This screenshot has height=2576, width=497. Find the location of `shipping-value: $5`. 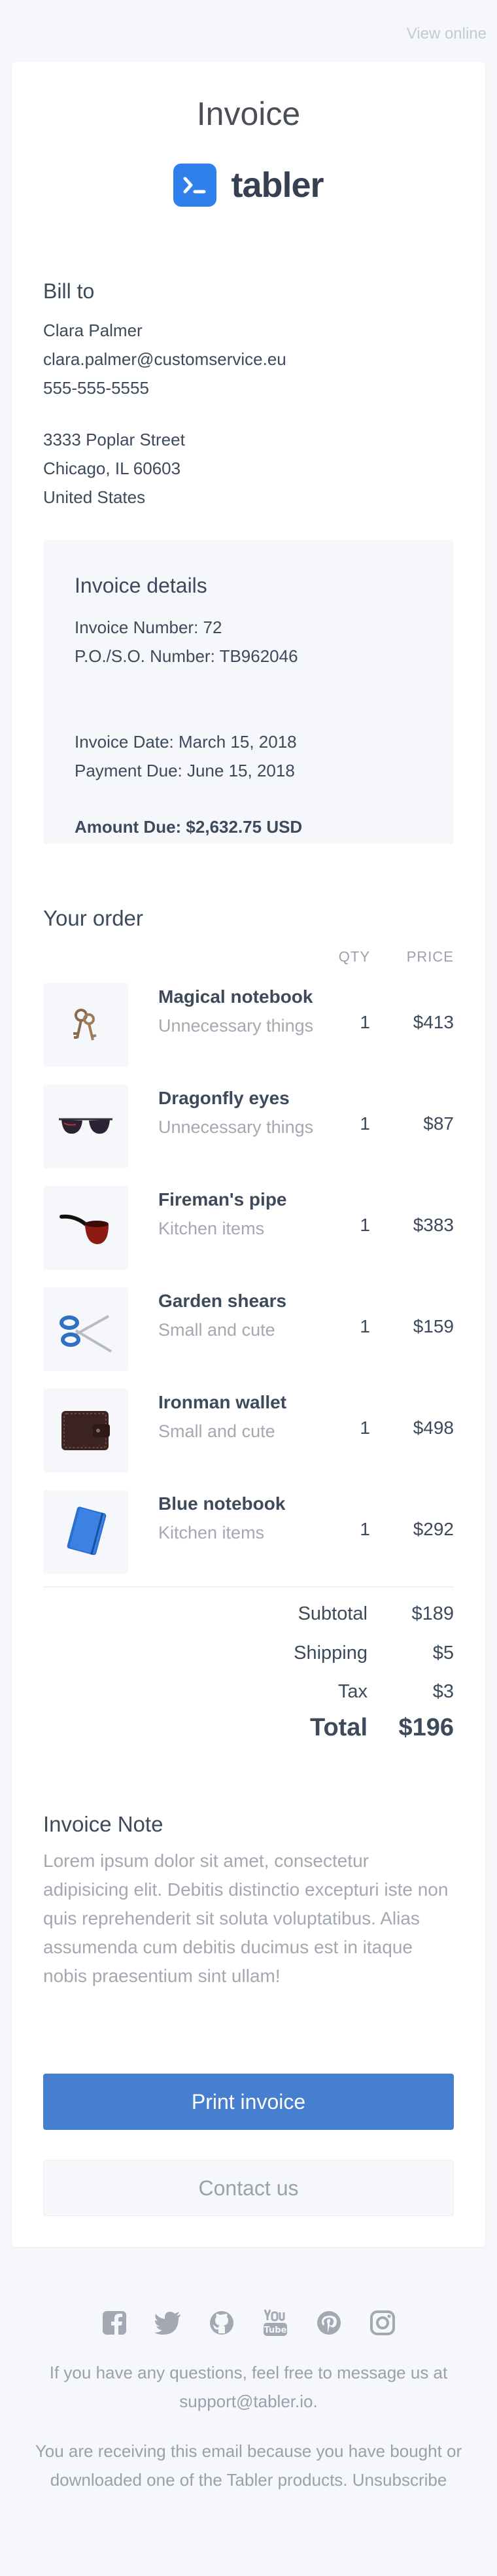

shipping-value: $5 is located at coordinates (443, 1653).